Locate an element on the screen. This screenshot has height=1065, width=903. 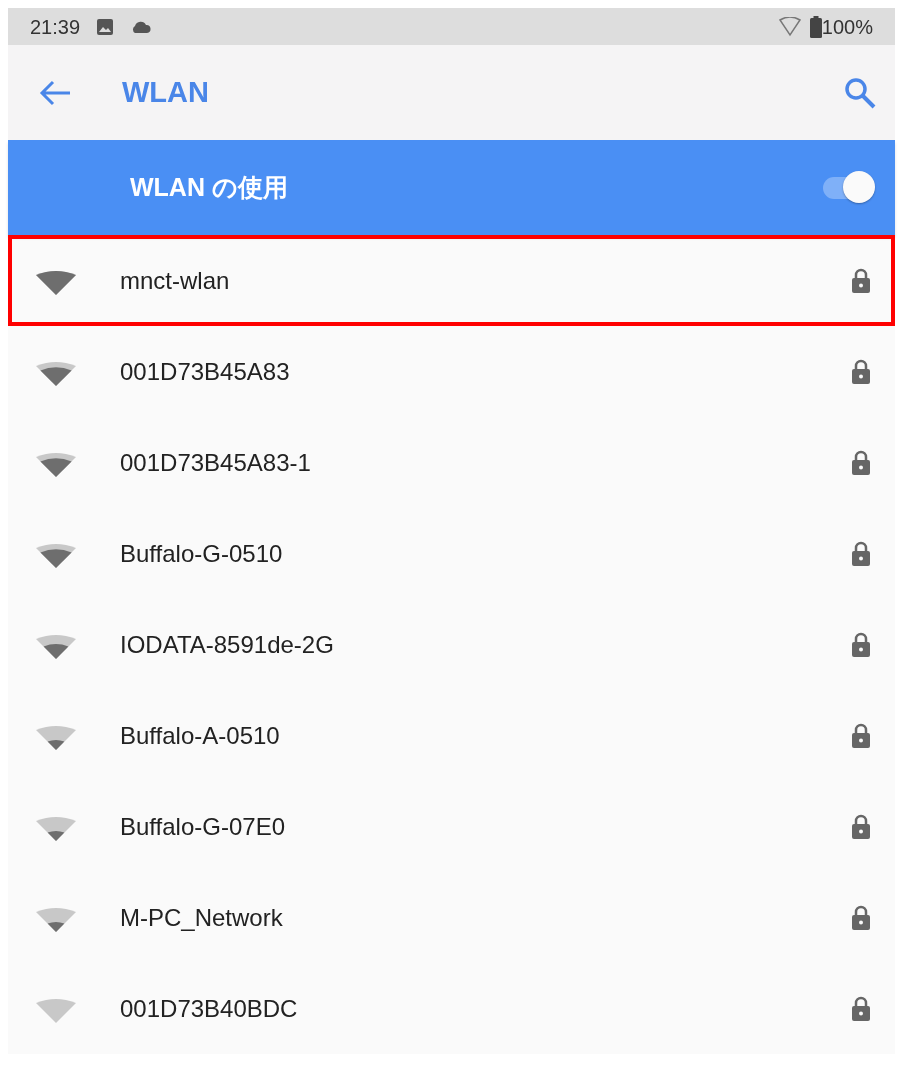
battery-icon is located at coordinates (815, 26).